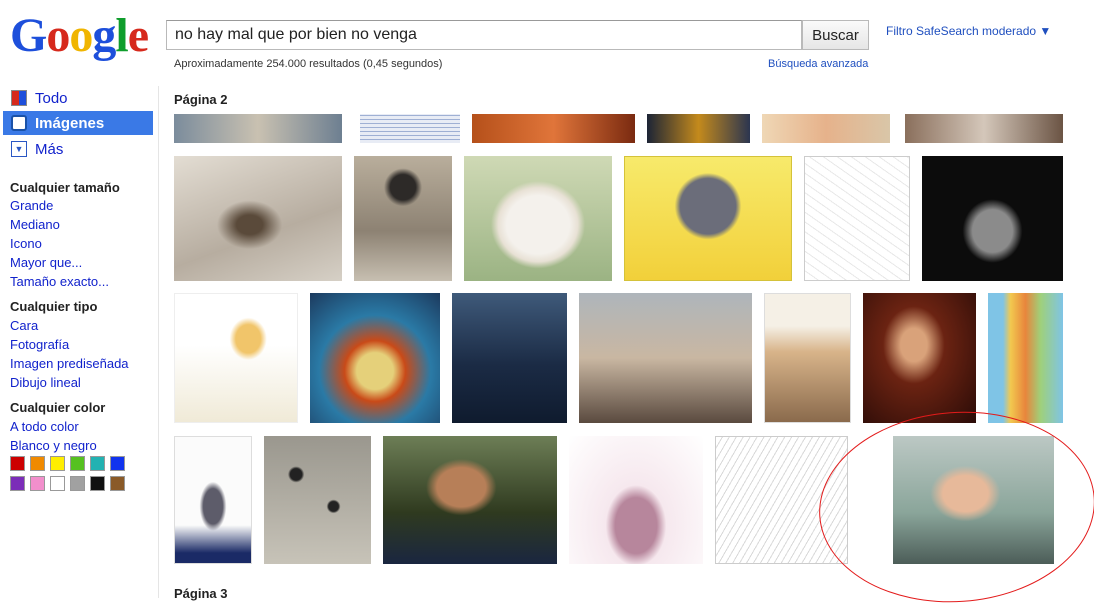 The height and width of the screenshot is (611, 1094). Describe the element at coordinates (818, 64) in the screenshot. I see `advanced-search-link: Búsqueda avanzada` at that location.